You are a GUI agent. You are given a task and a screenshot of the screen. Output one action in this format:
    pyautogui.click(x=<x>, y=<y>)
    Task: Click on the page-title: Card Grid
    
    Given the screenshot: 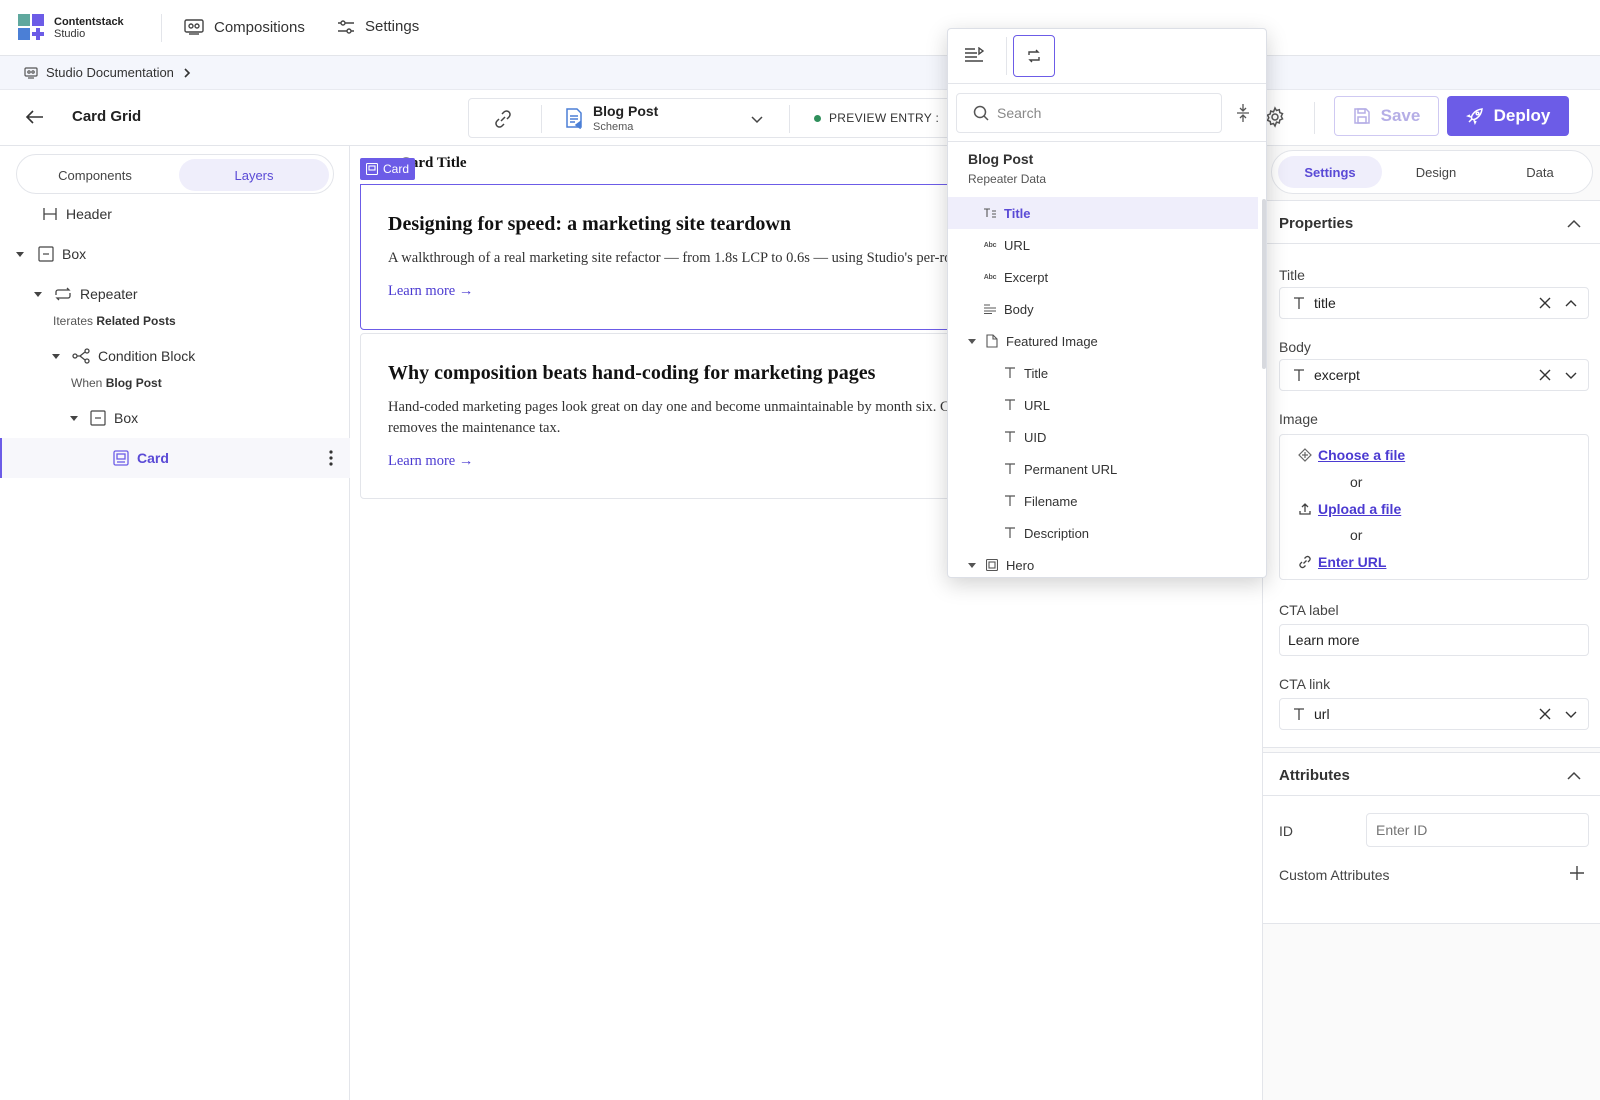 What is the action you would take?
    pyautogui.click(x=107, y=116)
    